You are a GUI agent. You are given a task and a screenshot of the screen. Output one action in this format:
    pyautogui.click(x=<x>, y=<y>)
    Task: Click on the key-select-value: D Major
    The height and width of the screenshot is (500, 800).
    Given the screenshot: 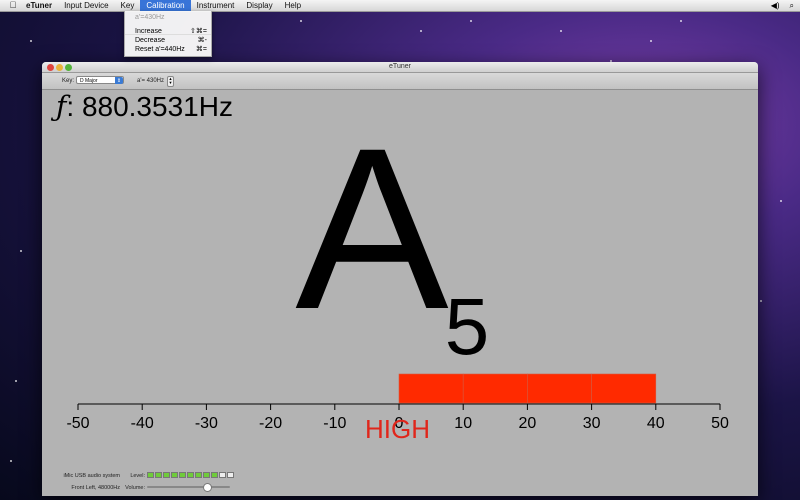 What is the action you would take?
    pyautogui.click(x=89, y=81)
    